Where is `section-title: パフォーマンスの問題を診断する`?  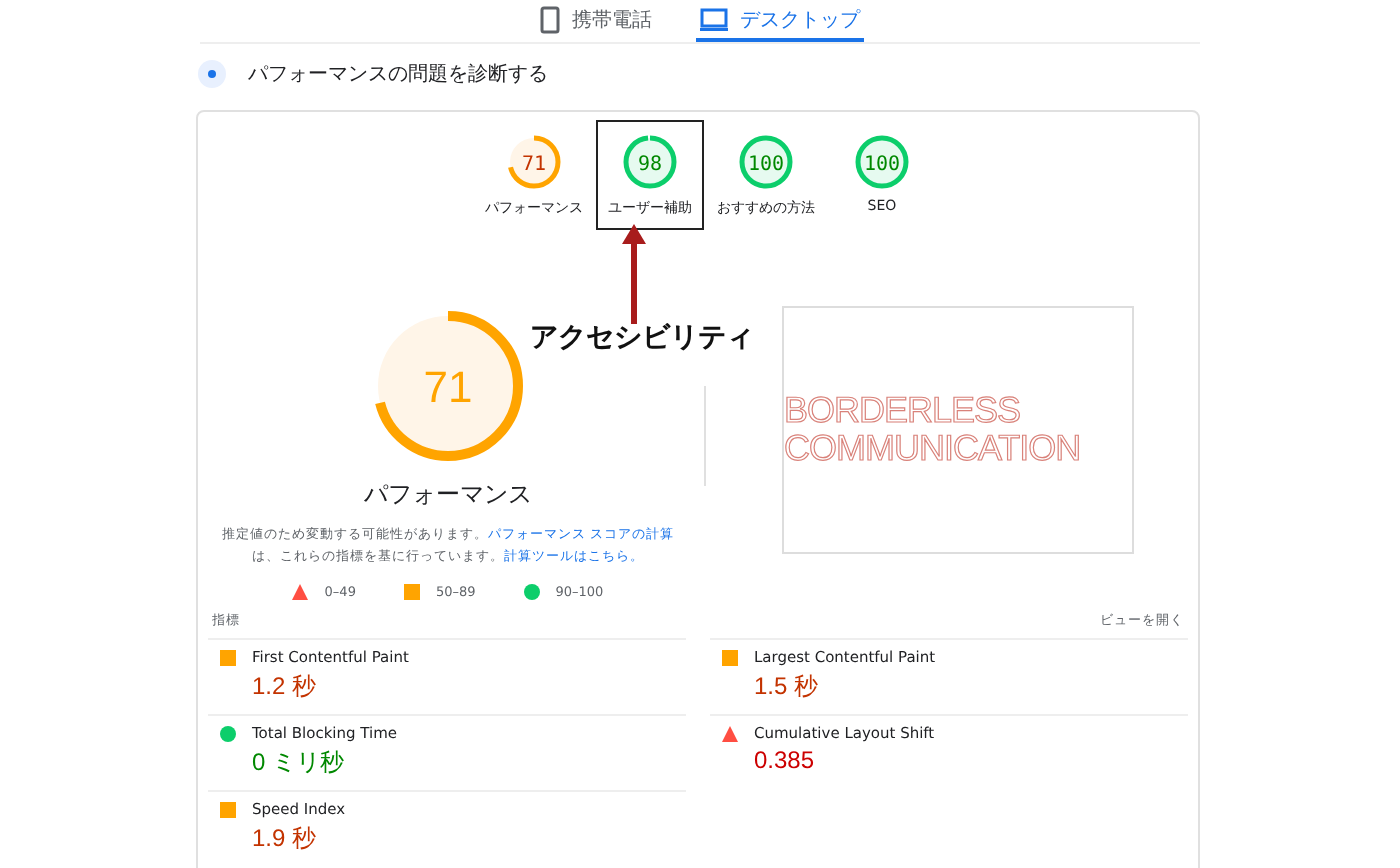
section-title: パフォーマンスの問題を診断する is located at coordinates (398, 74).